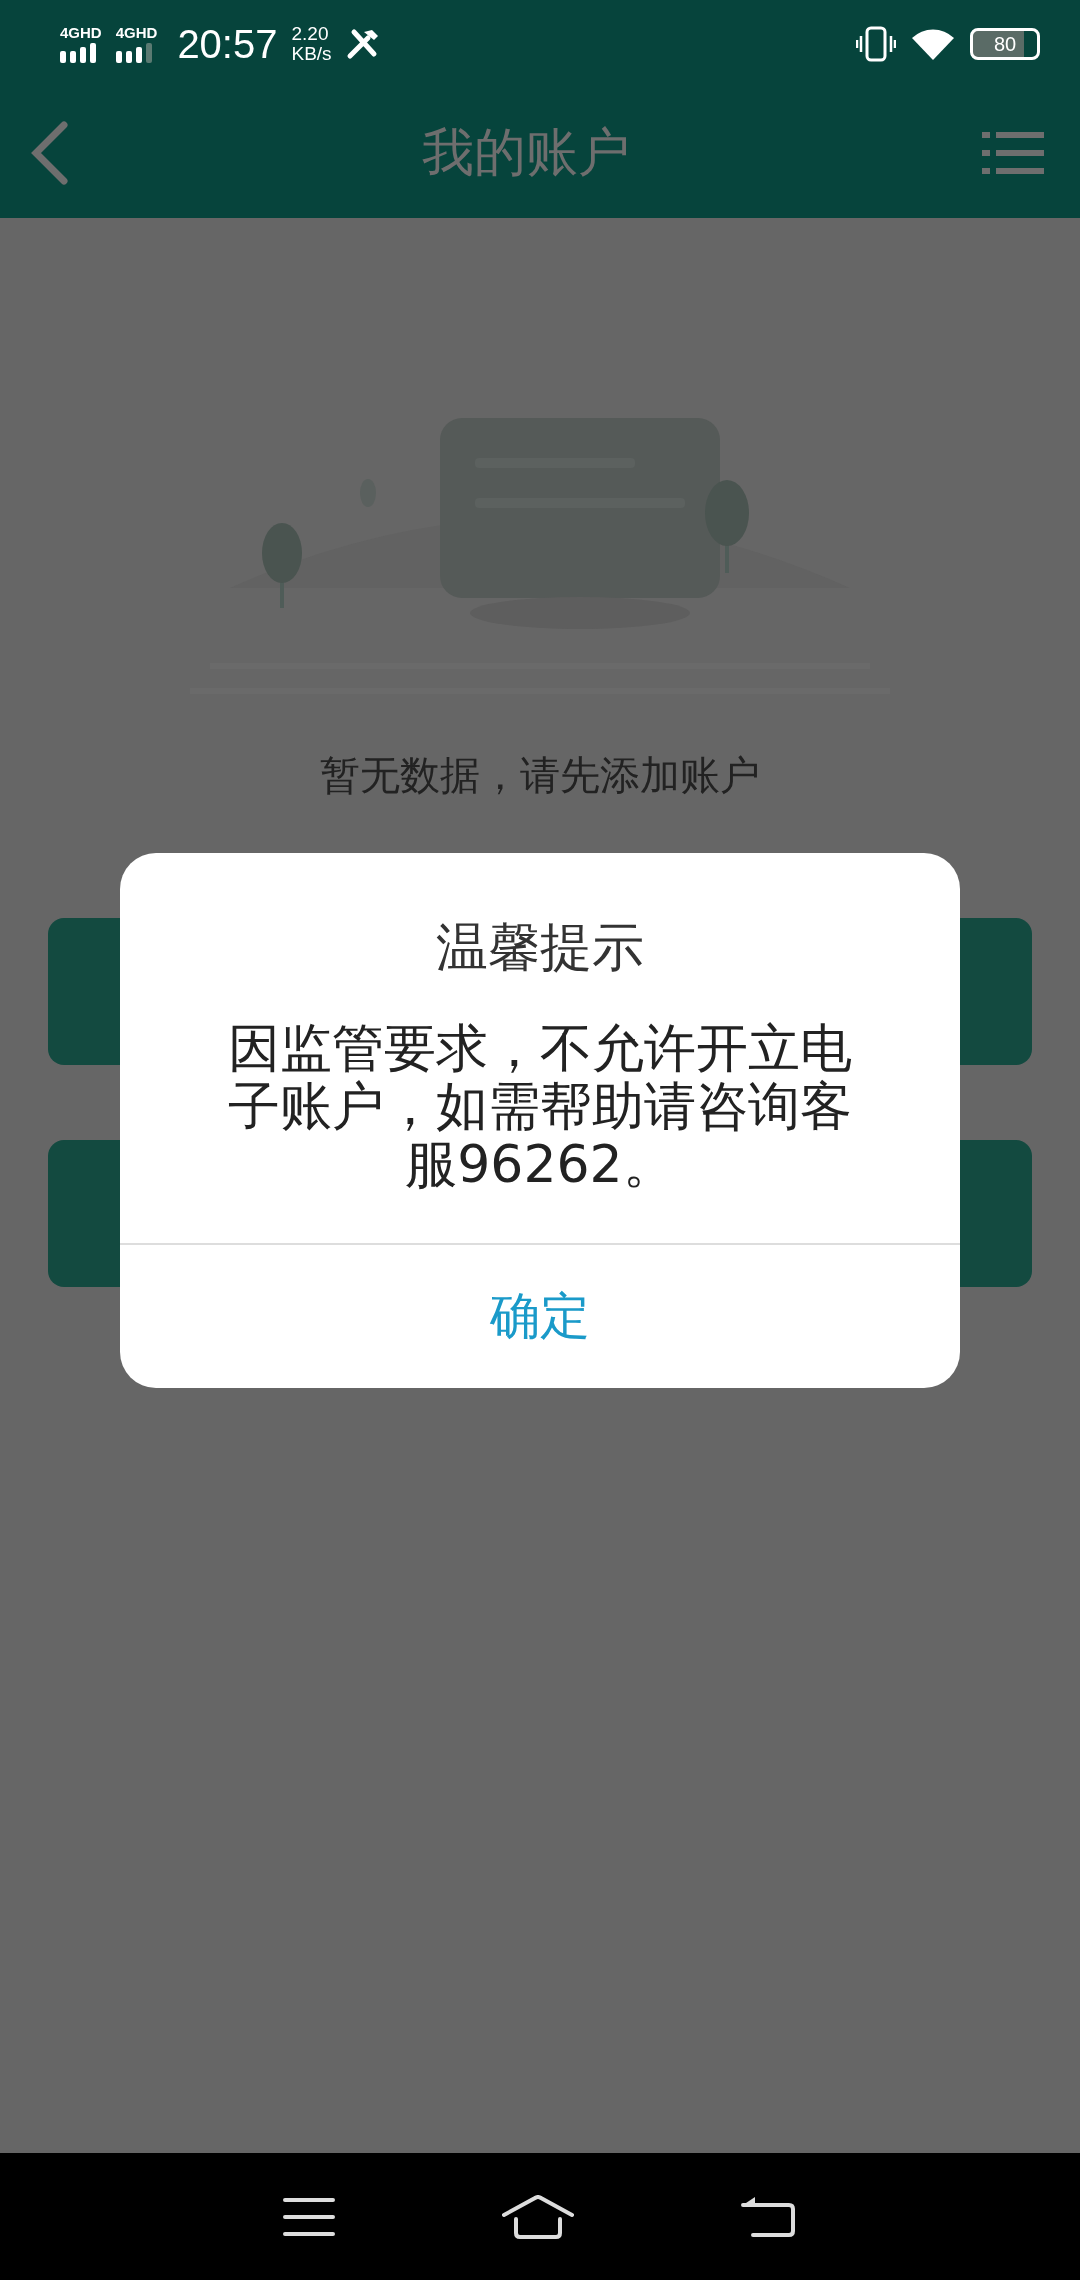 The height and width of the screenshot is (2280, 1080). I want to click on home-icon, so click(538, 2216).